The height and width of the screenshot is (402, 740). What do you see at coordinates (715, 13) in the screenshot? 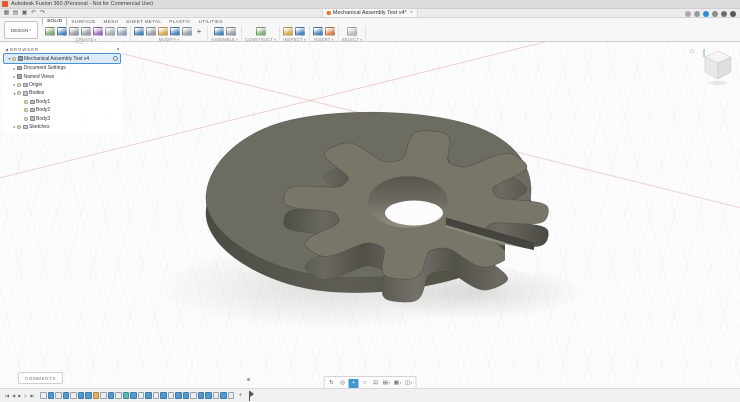
I see `help-icon` at bounding box center [715, 13].